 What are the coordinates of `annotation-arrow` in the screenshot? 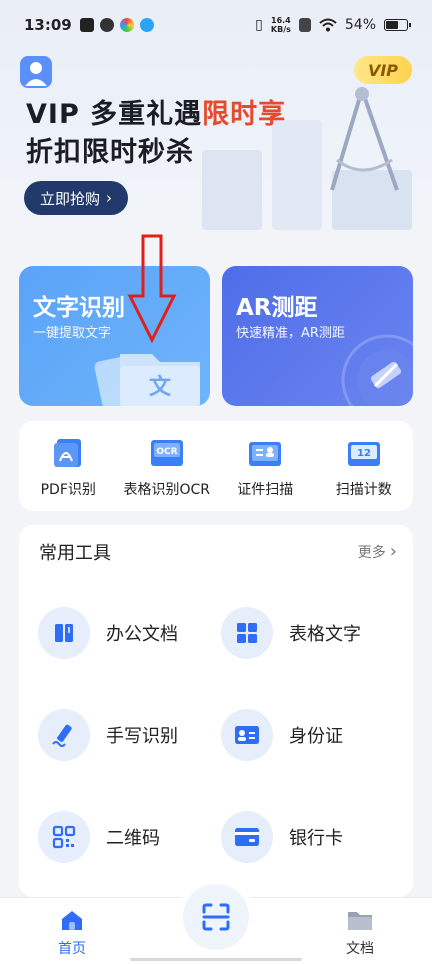 It's located at (152, 289).